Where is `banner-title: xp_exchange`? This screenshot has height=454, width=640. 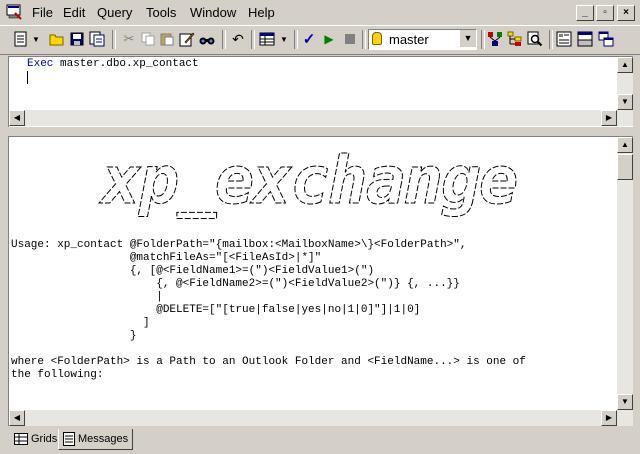 banner-title: xp_exchange is located at coordinates (307, 180).